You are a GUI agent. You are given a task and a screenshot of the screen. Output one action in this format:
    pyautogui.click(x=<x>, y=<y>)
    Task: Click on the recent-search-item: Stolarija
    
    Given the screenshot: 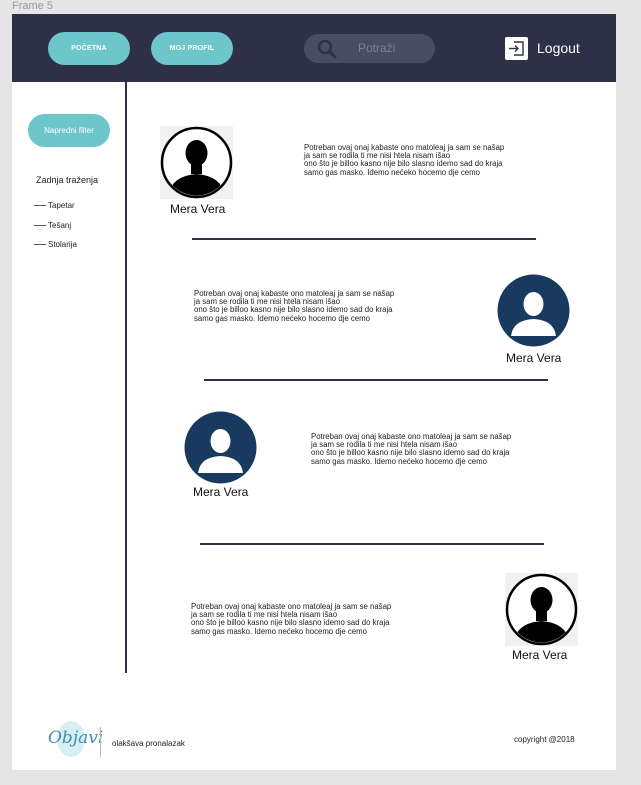 What is the action you would take?
    pyautogui.click(x=55, y=244)
    